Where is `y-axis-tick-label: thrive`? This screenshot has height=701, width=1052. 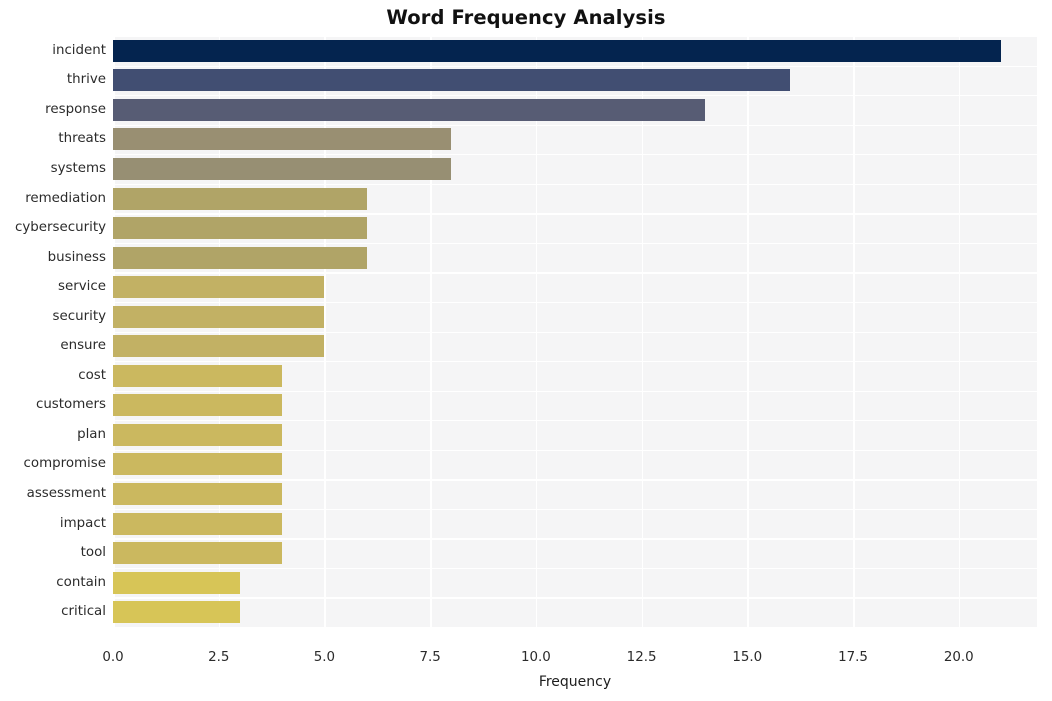
y-axis-tick-label: thrive is located at coordinates (86, 80).